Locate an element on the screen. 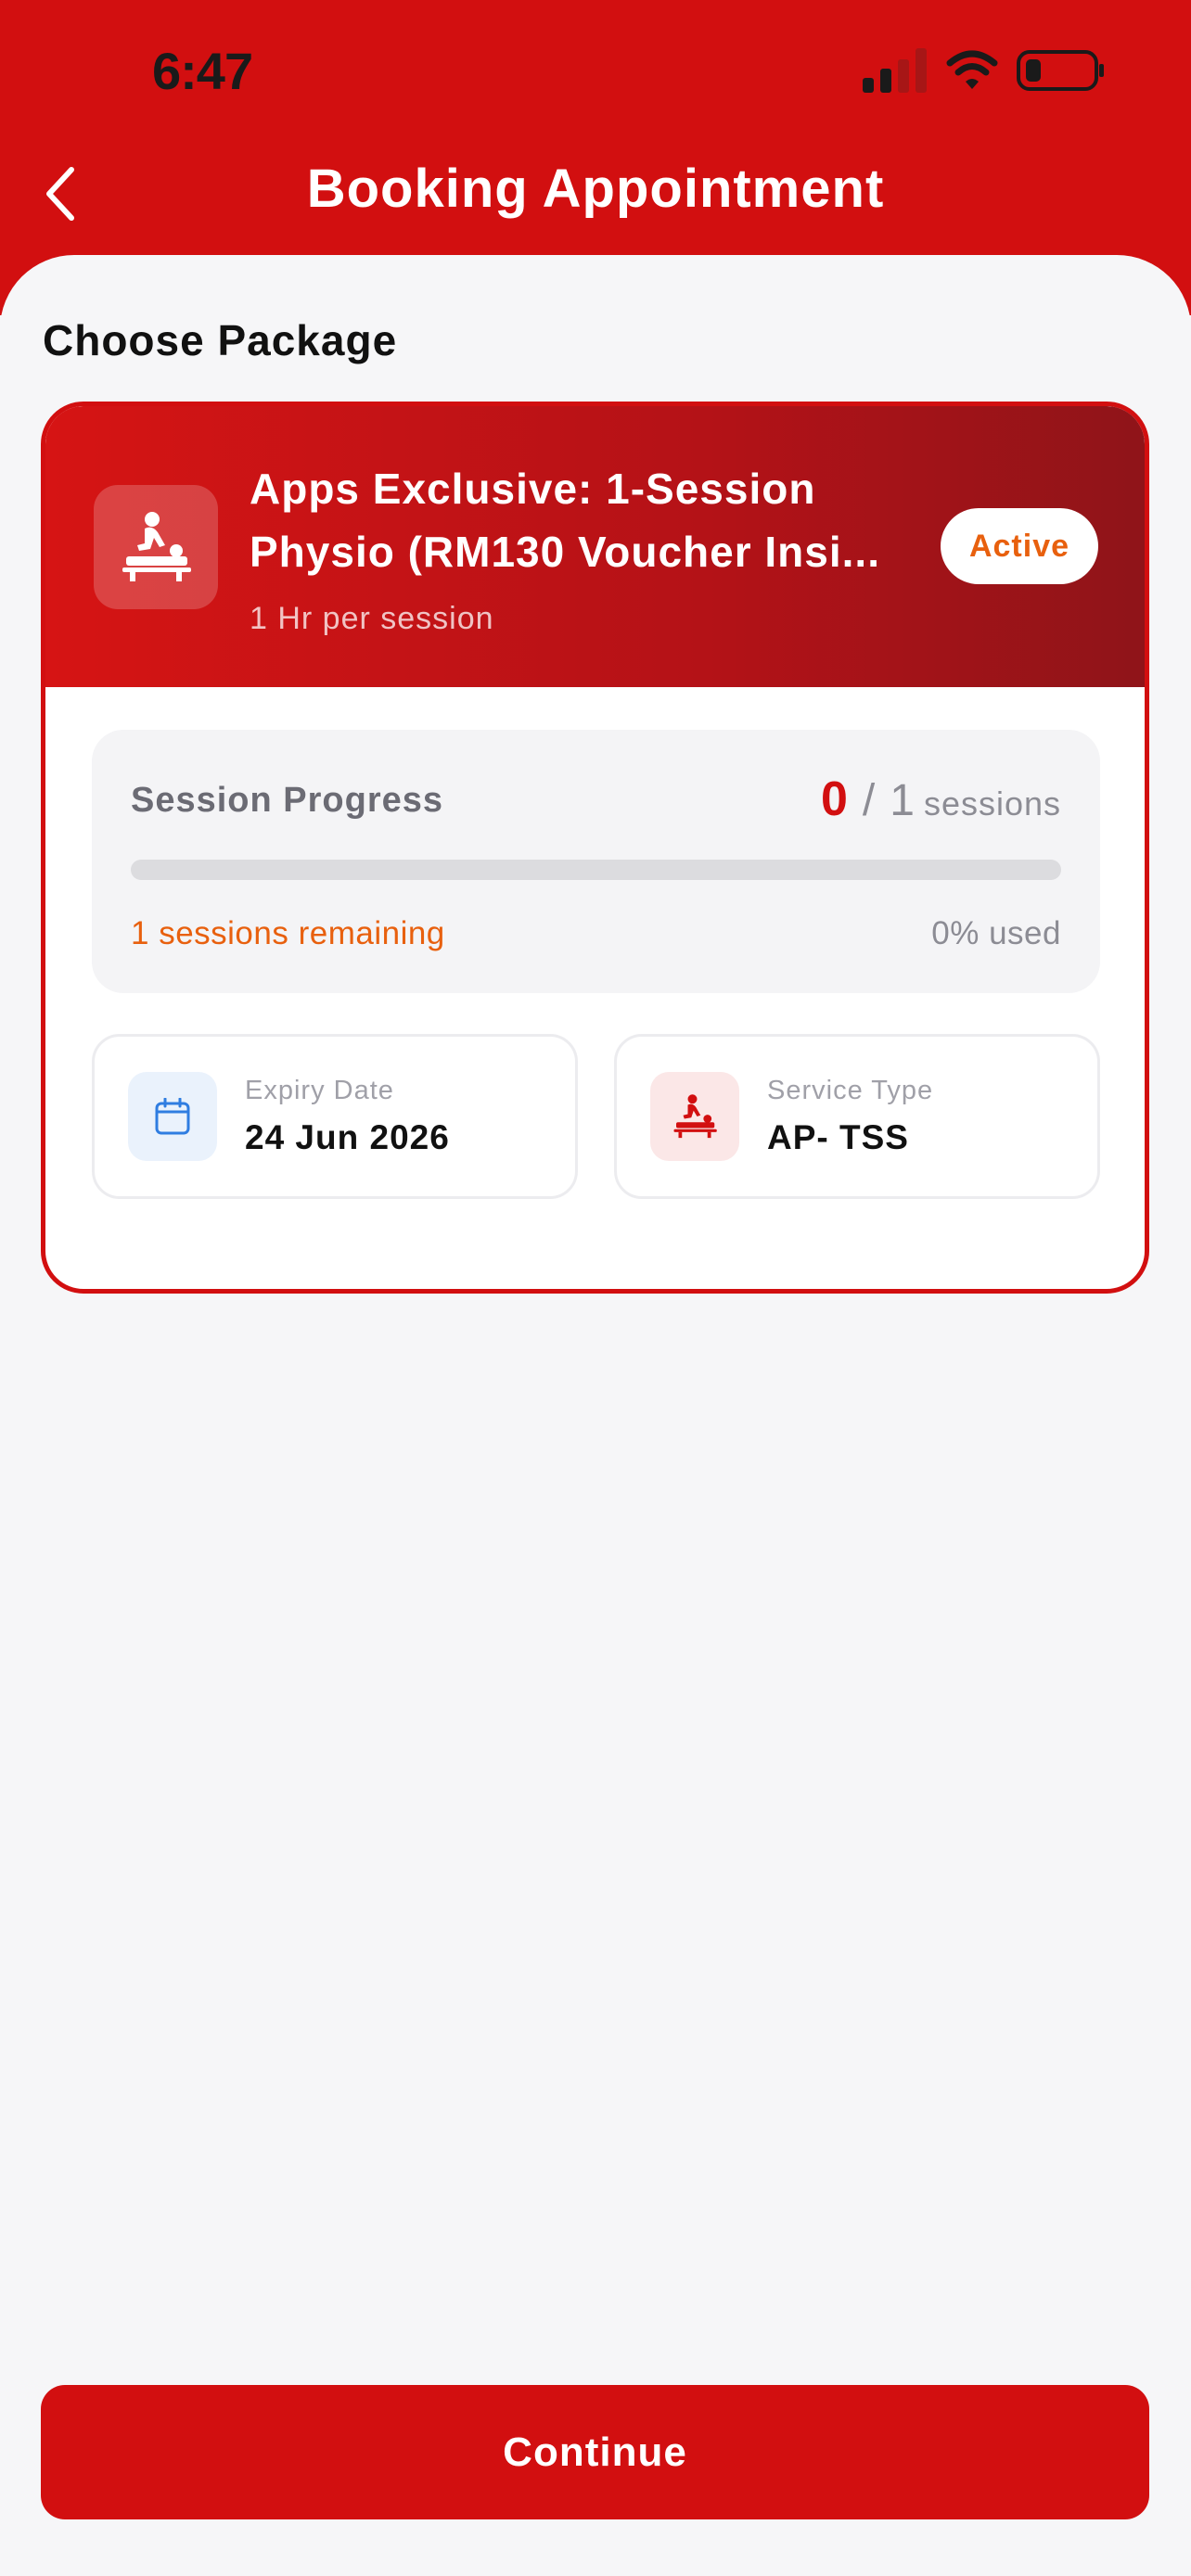  wifi-icon is located at coordinates (972, 69).